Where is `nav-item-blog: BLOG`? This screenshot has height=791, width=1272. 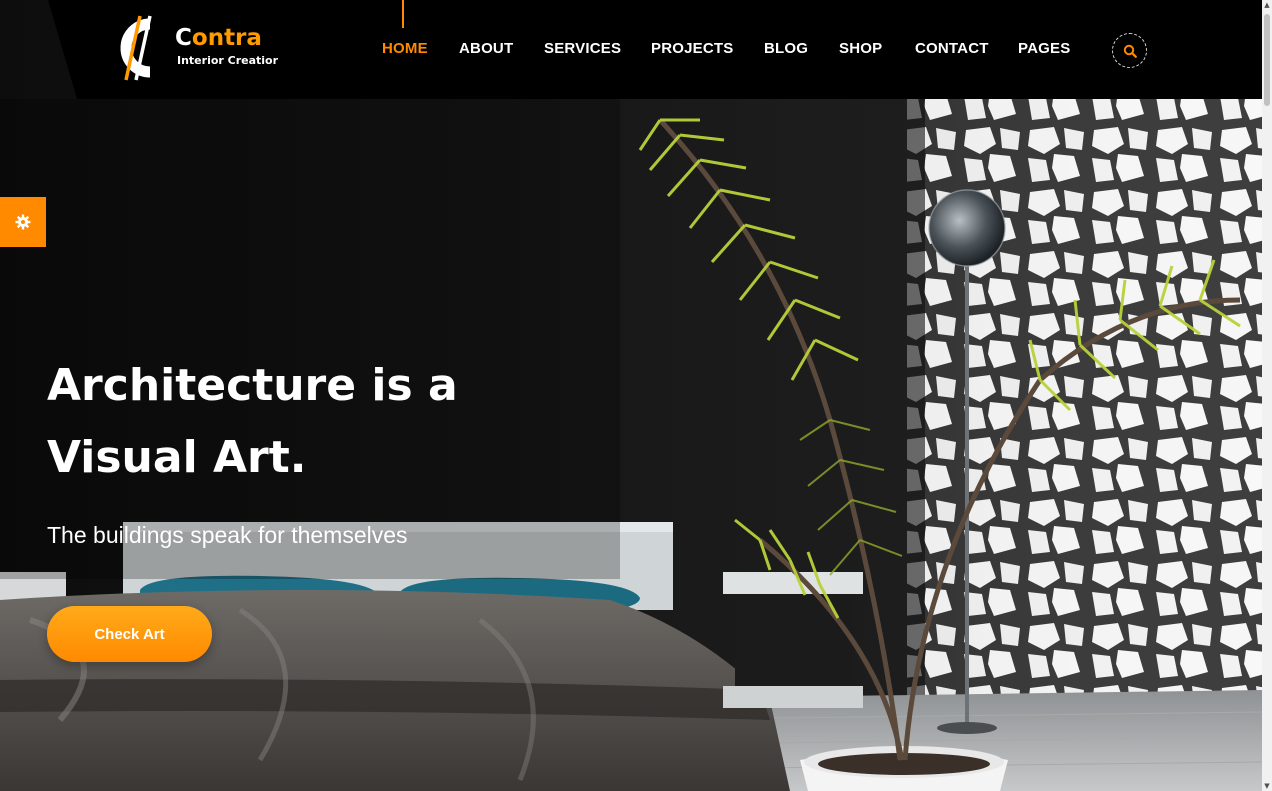
nav-item-blog: BLOG is located at coordinates (786, 48).